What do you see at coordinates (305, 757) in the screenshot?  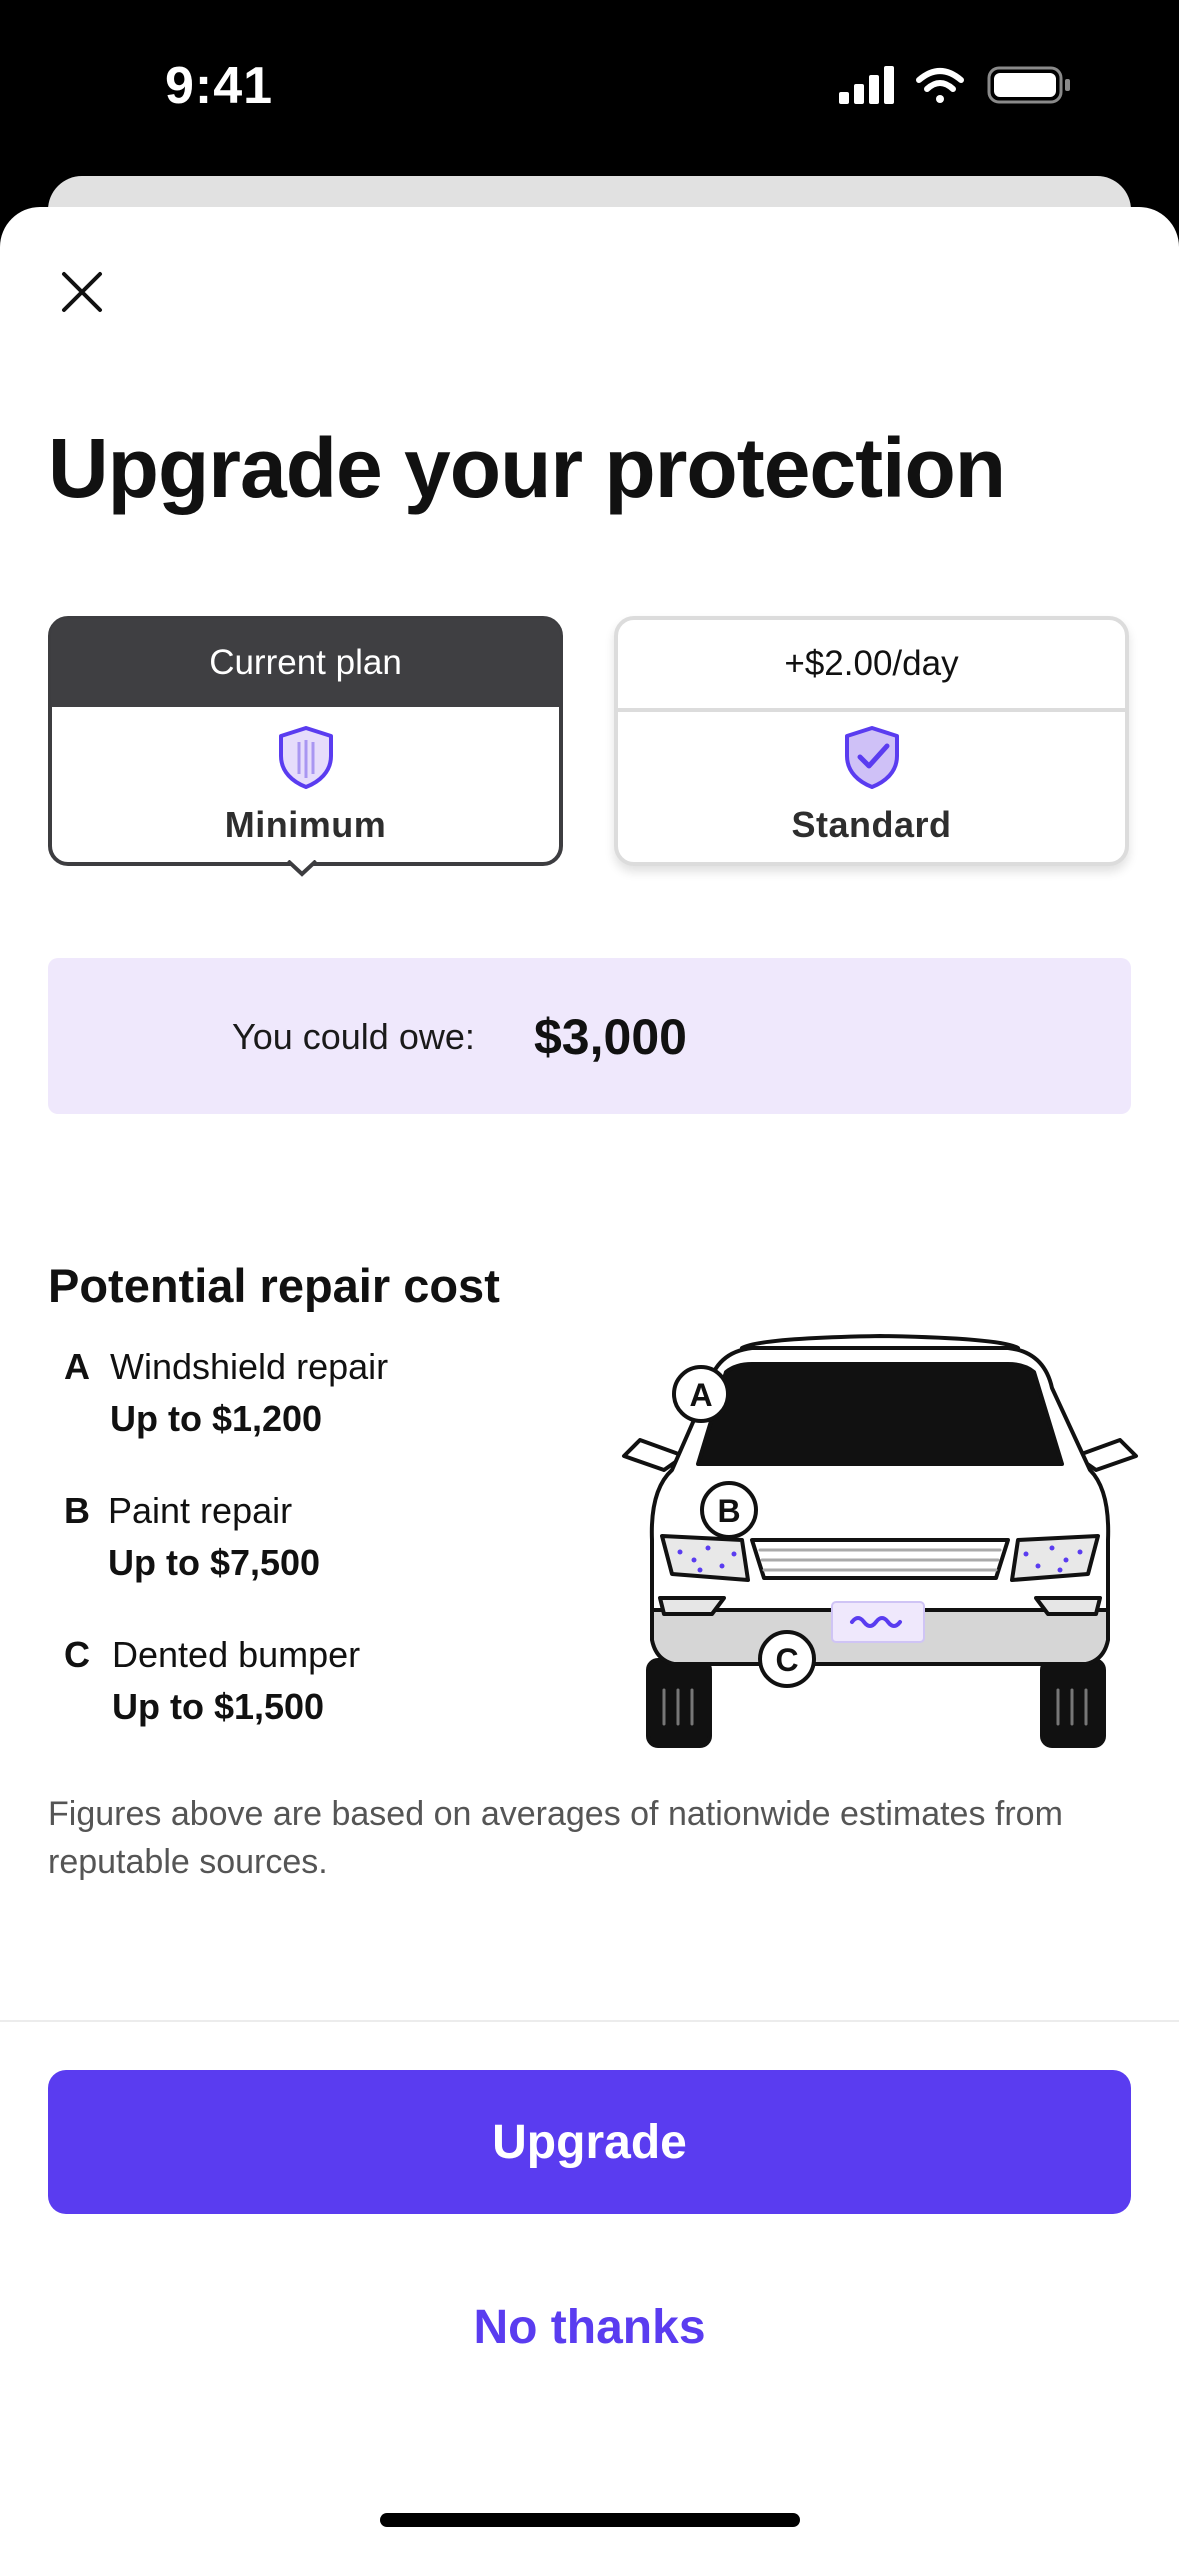 I see `shield-icon` at bounding box center [305, 757].